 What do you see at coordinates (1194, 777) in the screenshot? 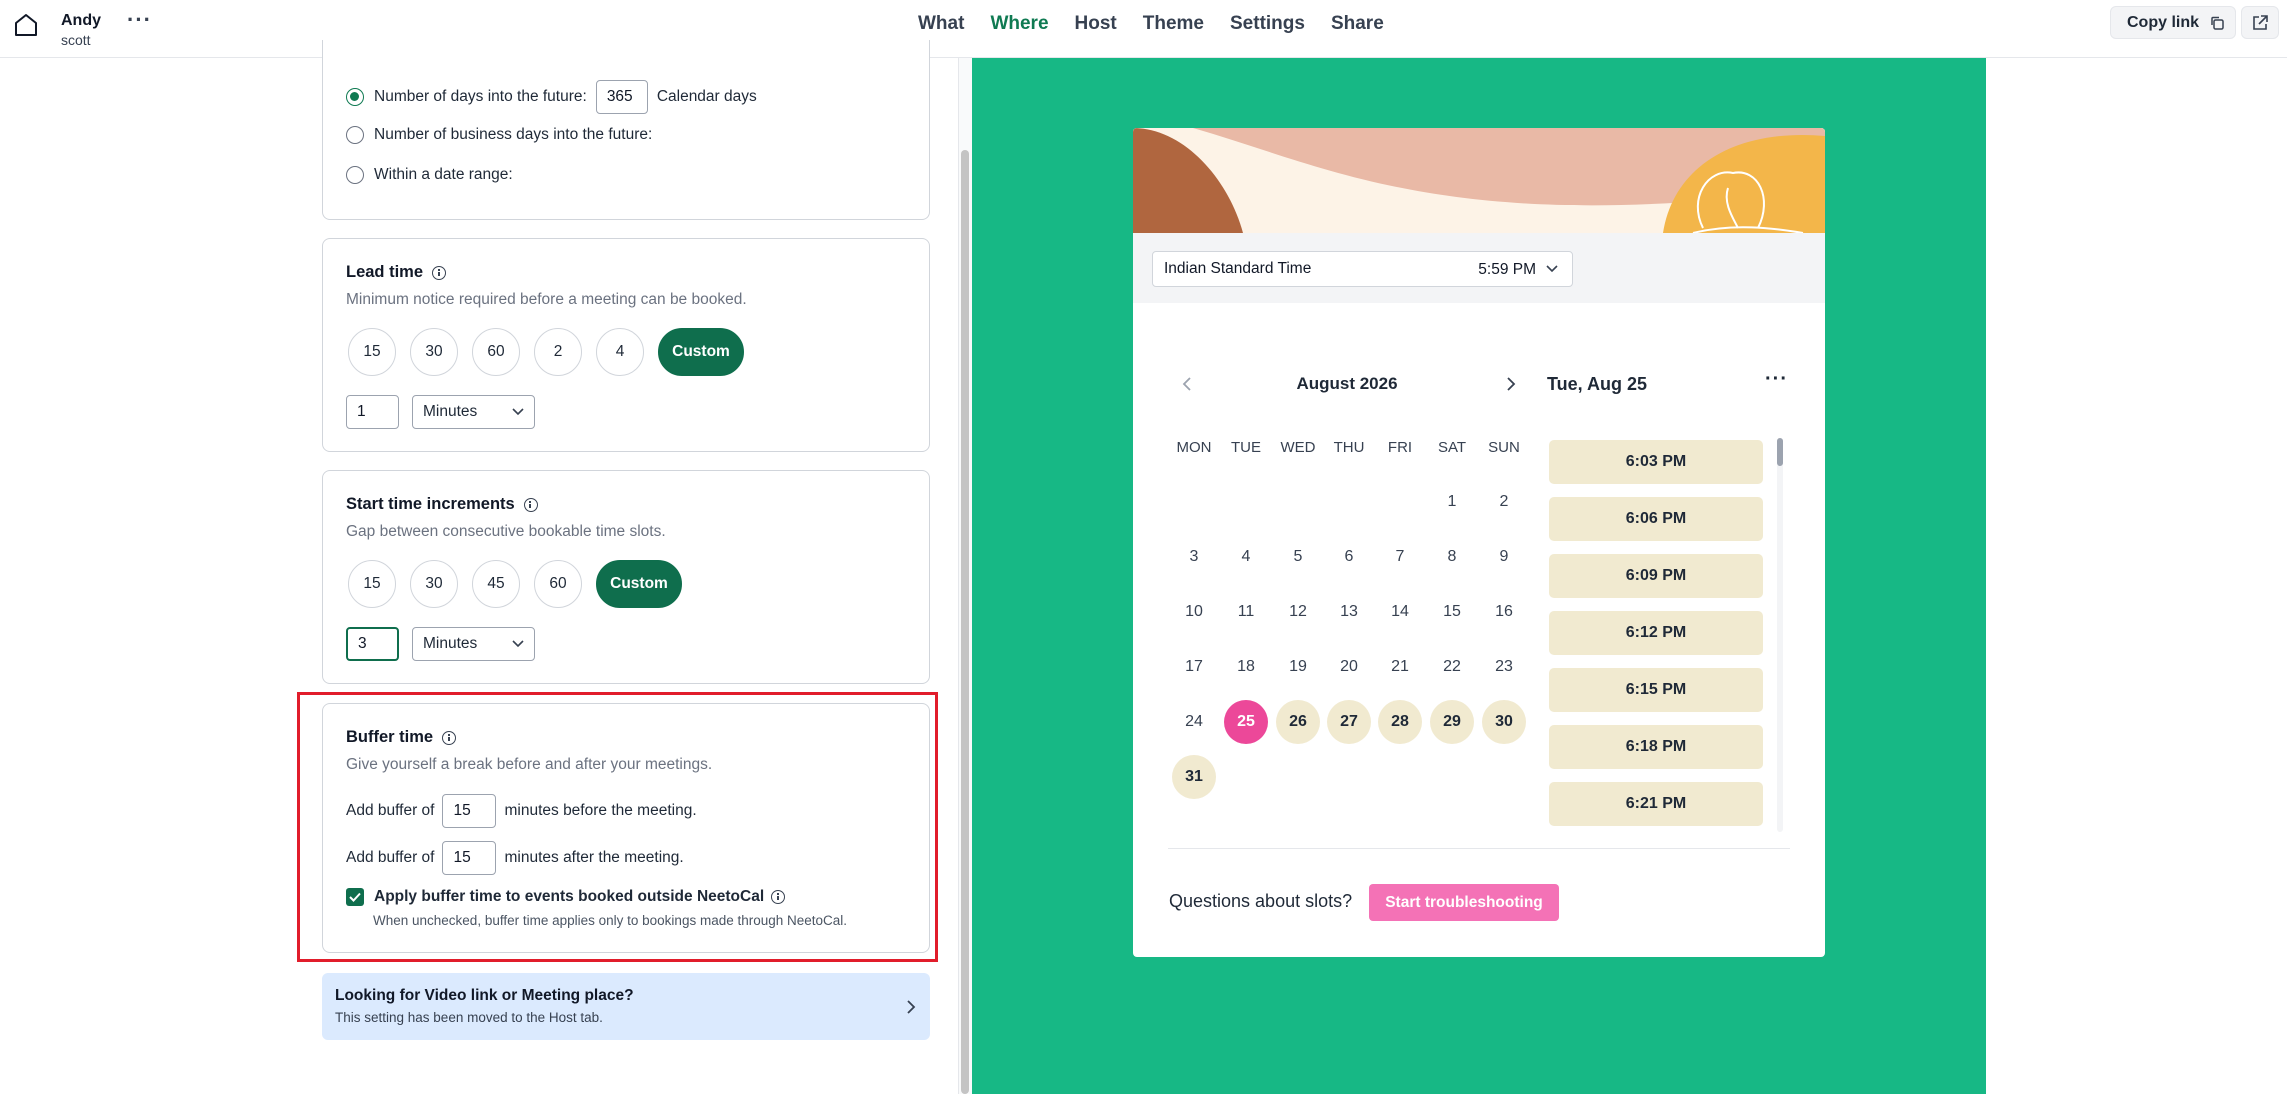
I see `calendar-day: 31` at bounding box center [1194, 777].